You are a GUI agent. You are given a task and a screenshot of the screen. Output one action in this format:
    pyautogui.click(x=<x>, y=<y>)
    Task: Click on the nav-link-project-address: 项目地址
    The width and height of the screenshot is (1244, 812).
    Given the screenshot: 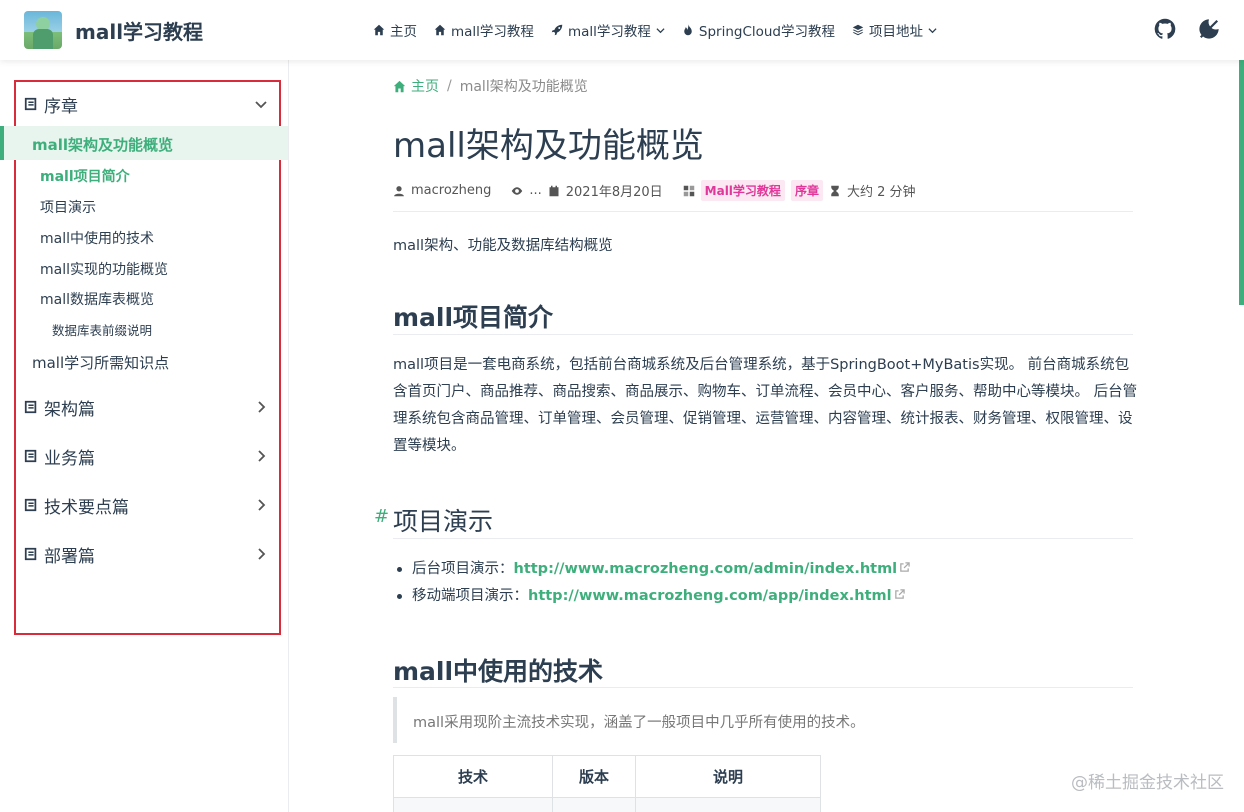 What is the action you would take?
    pyautogui.click(x=894, y=30)
    